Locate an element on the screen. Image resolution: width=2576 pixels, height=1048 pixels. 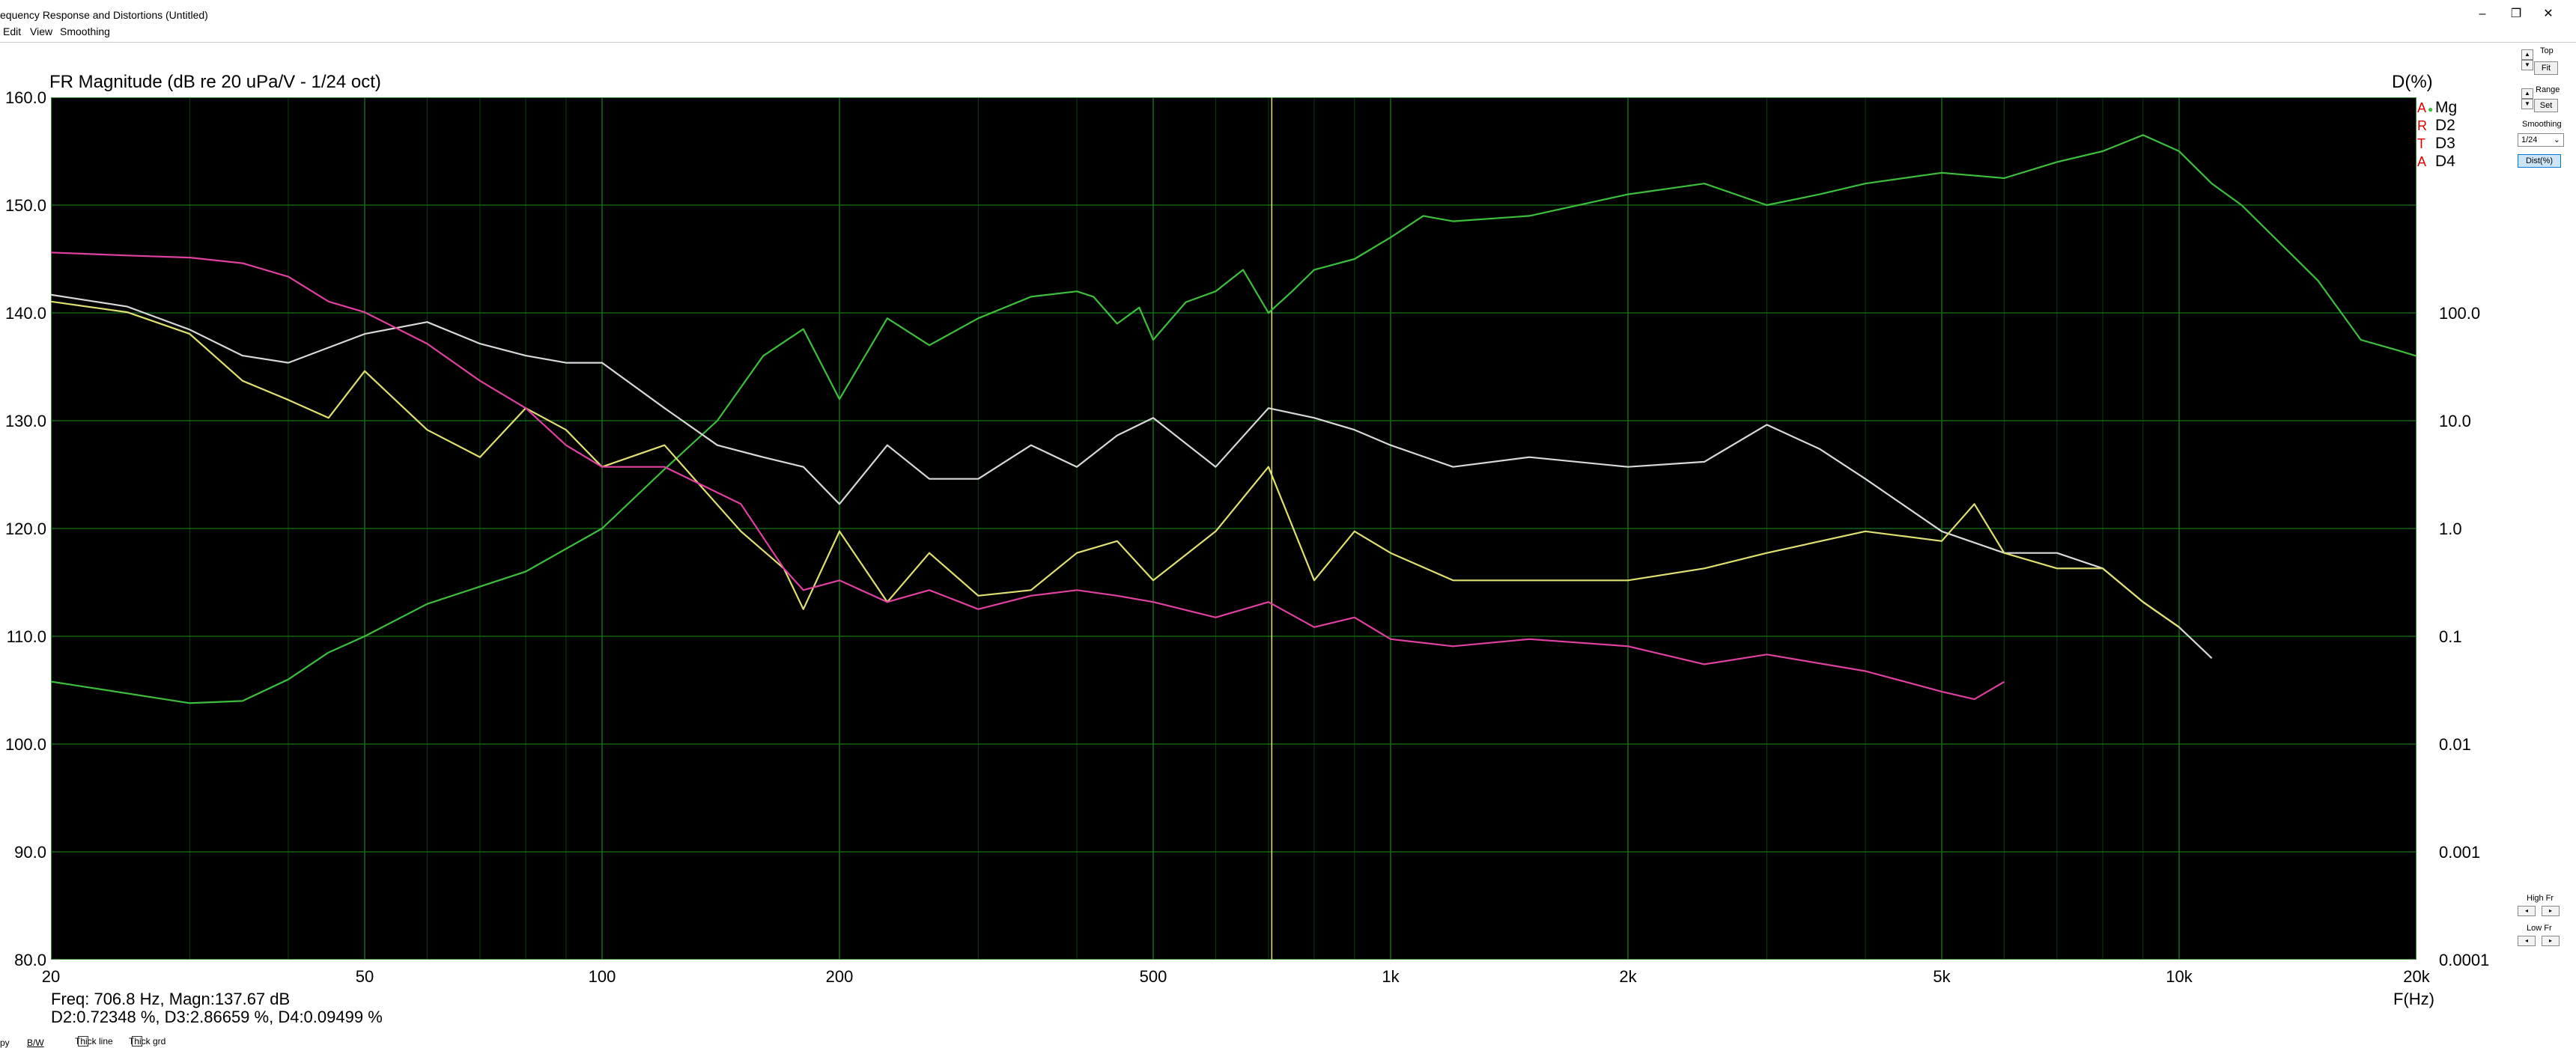
x-tick-label: 20 is located at coordinates (51, 976).